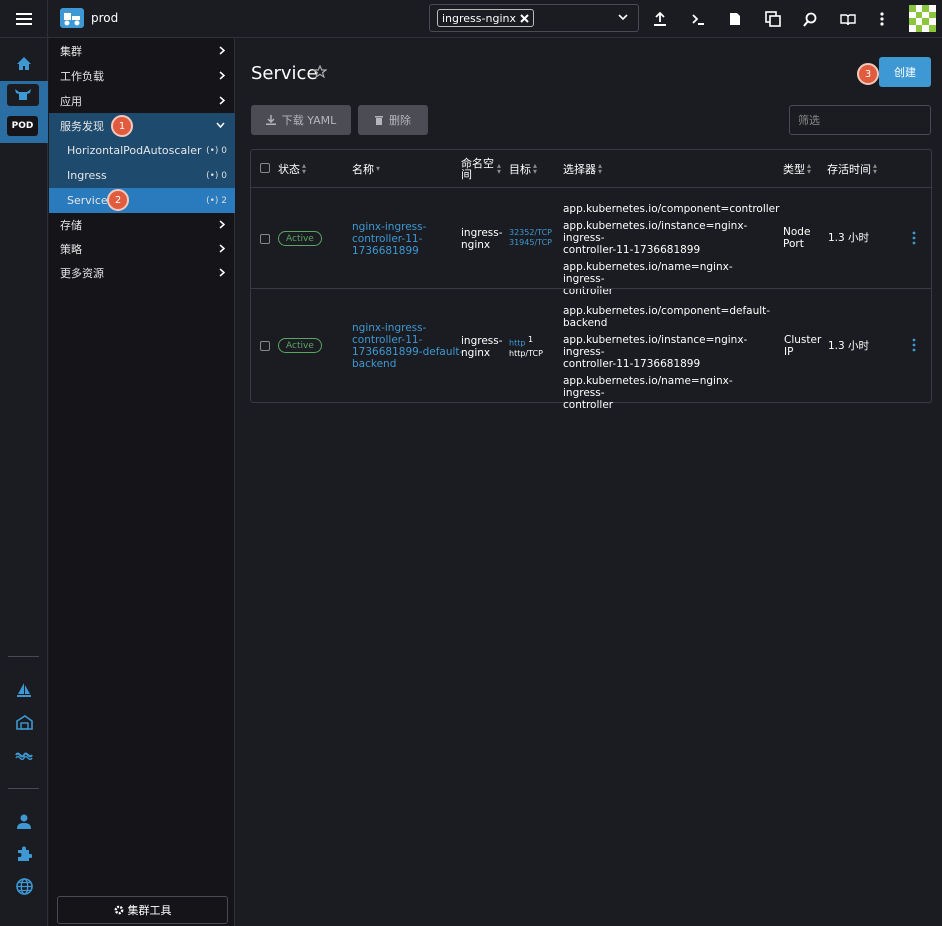  I want to click on type-line: Port, so click(793, 244).